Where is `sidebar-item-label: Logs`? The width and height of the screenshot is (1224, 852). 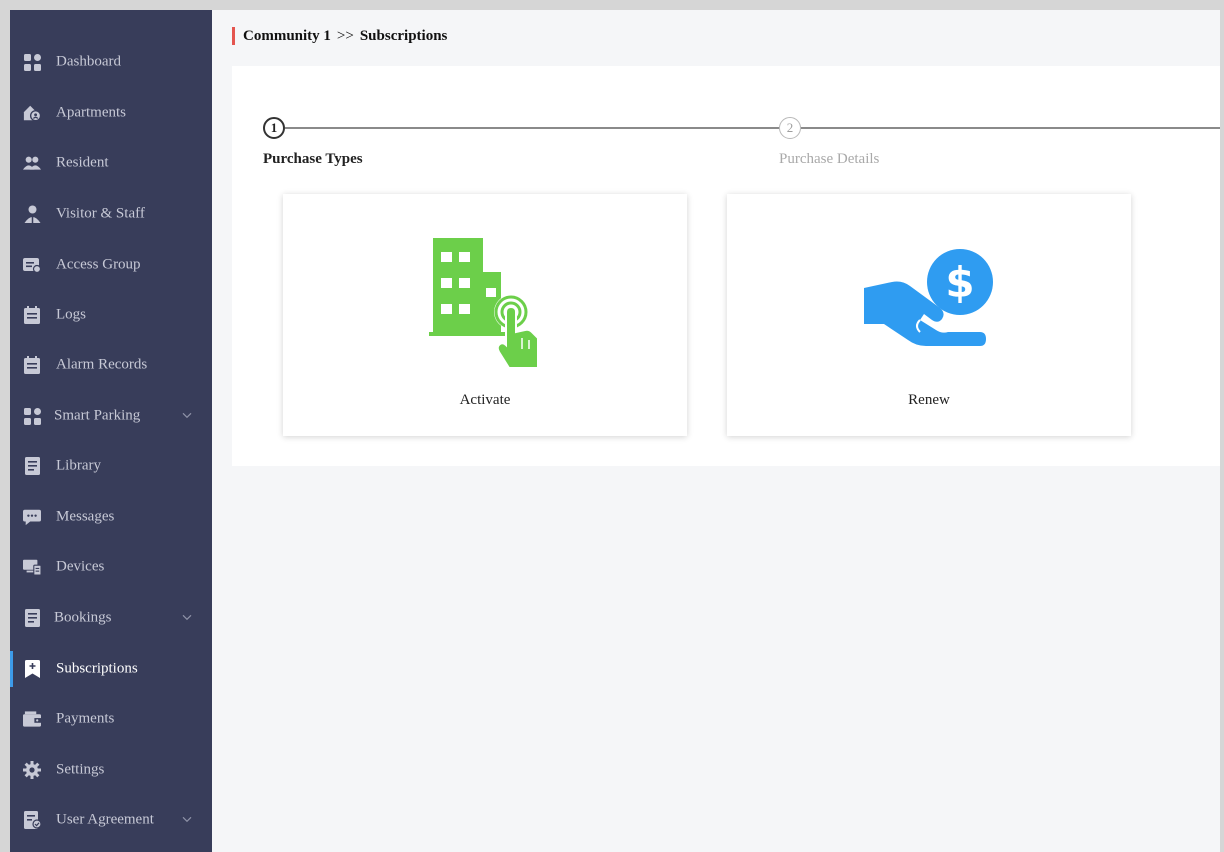
sidebar-item-label: Logs is located at coordinates (71, 314).